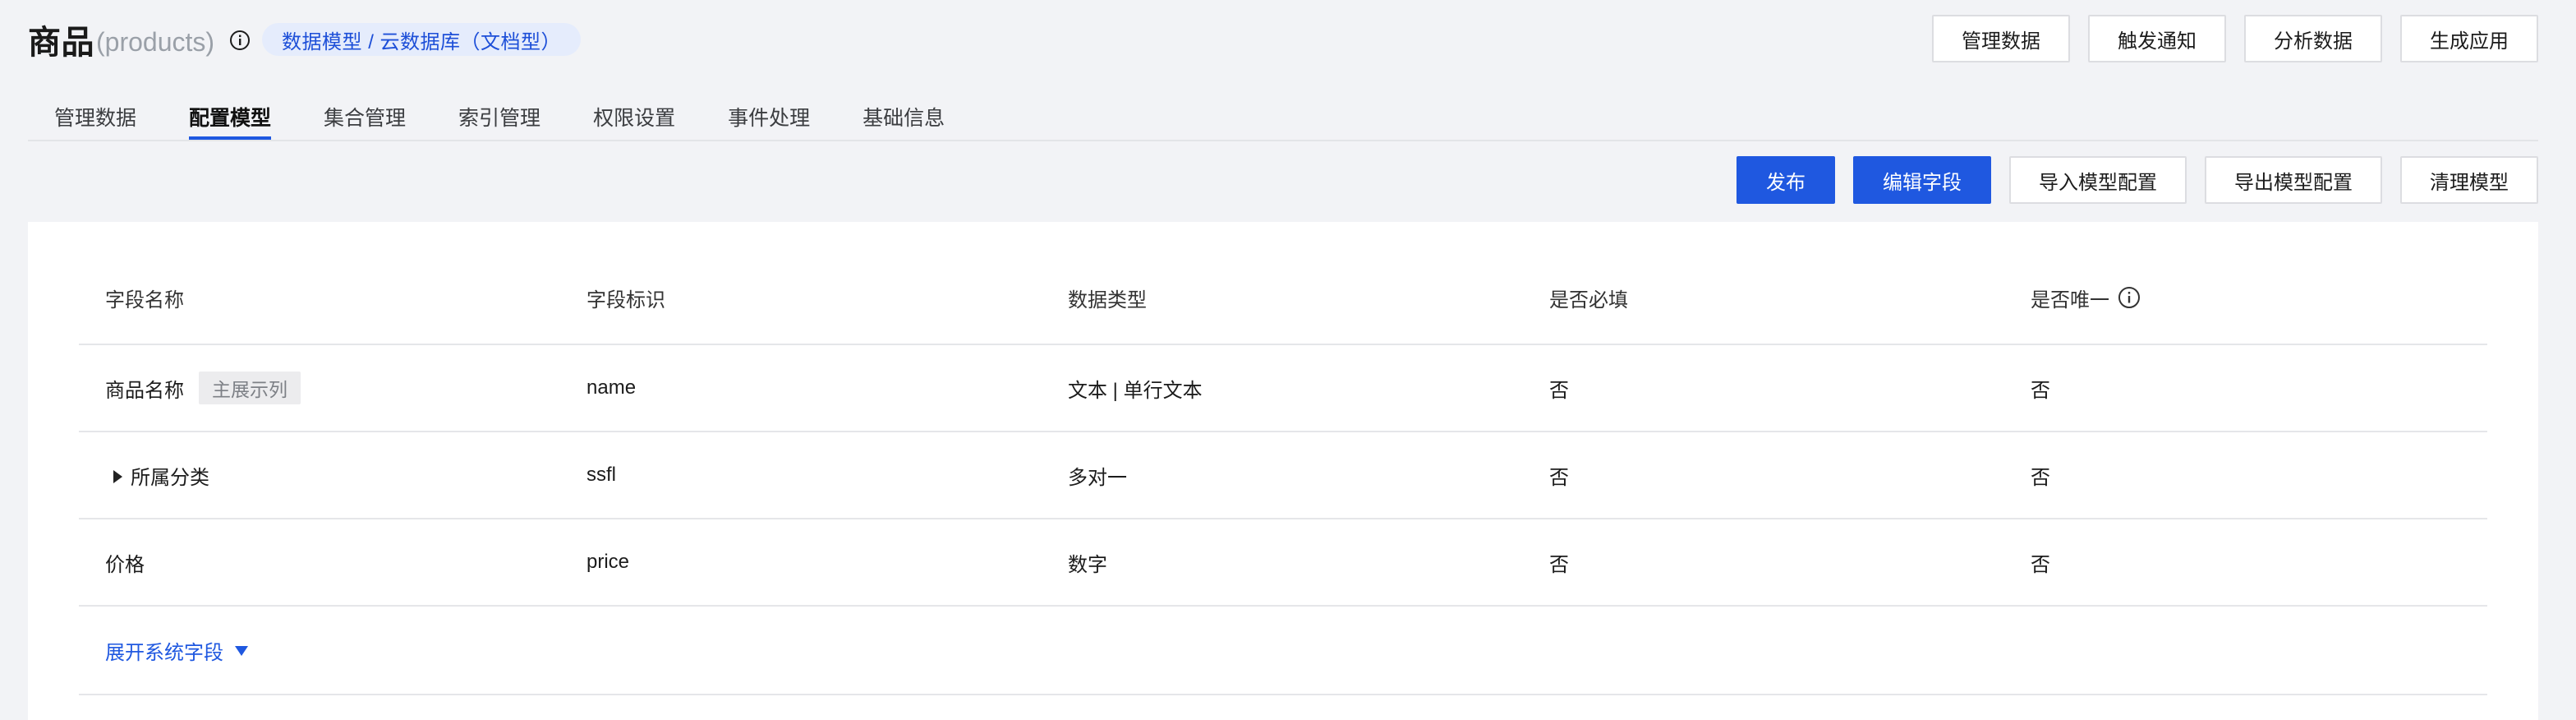  I want to click on model-toolbar: 发布 编辑字段 导入模型配置 导出模型配置 清理模型, so click(2137, 180).